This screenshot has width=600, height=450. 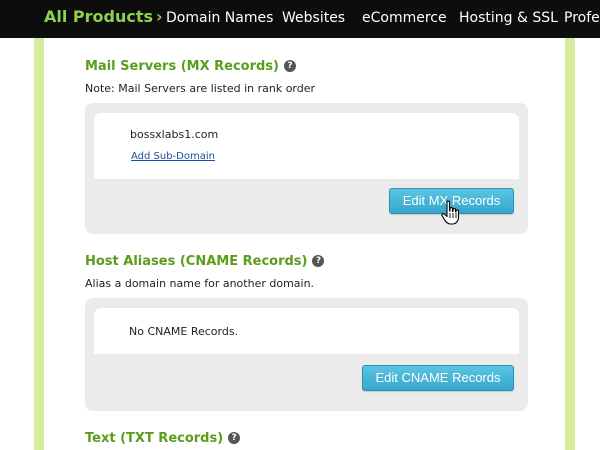 What do you see at coordinates (39, 244) in the screenshot?
I see `left-rail` at bounding box center [39, 244].